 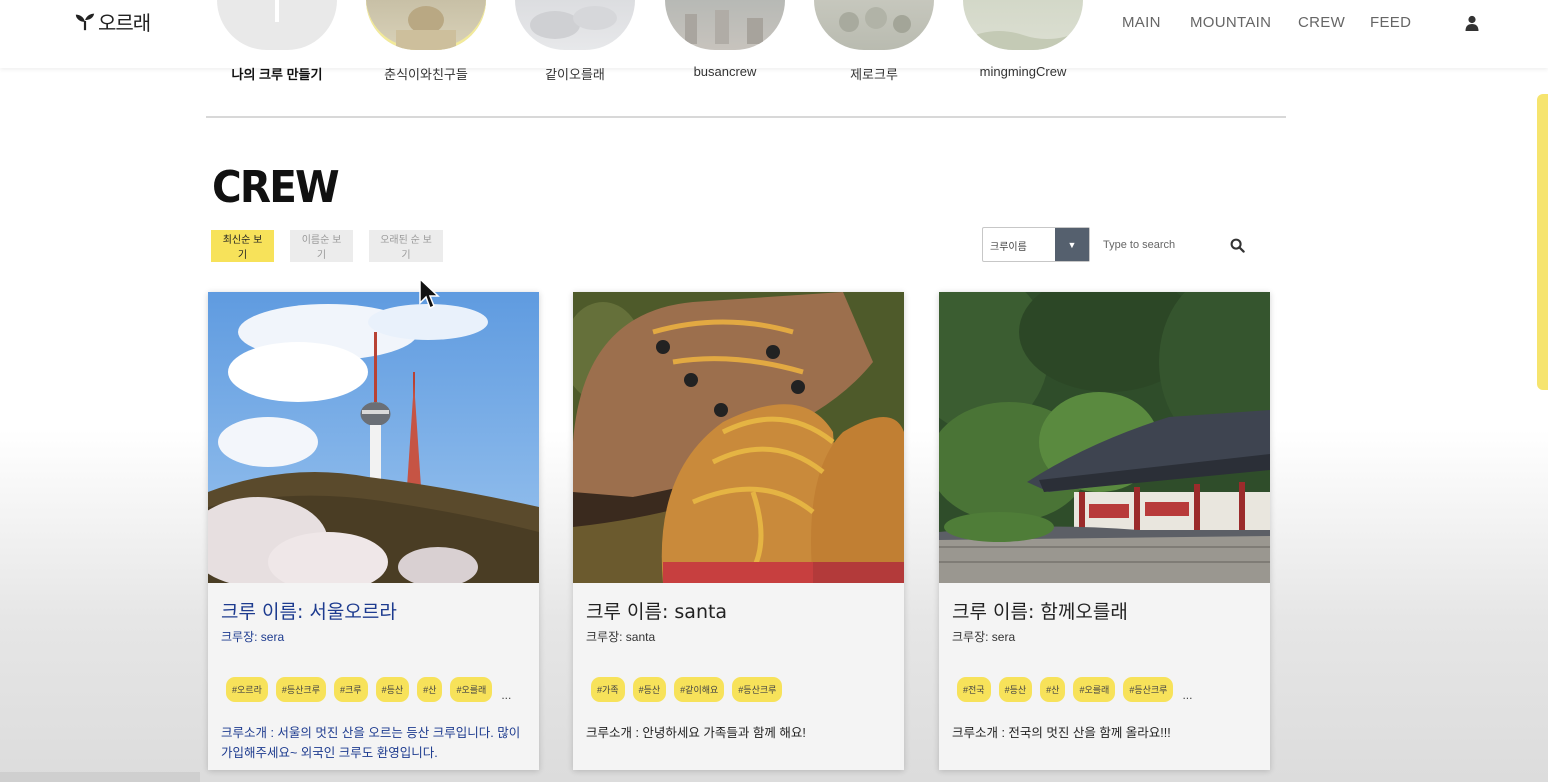 What do you see at coordinates (974, 689) in the screenshot?
I see `hashtag: #전국` at bounding box center [974, 689].